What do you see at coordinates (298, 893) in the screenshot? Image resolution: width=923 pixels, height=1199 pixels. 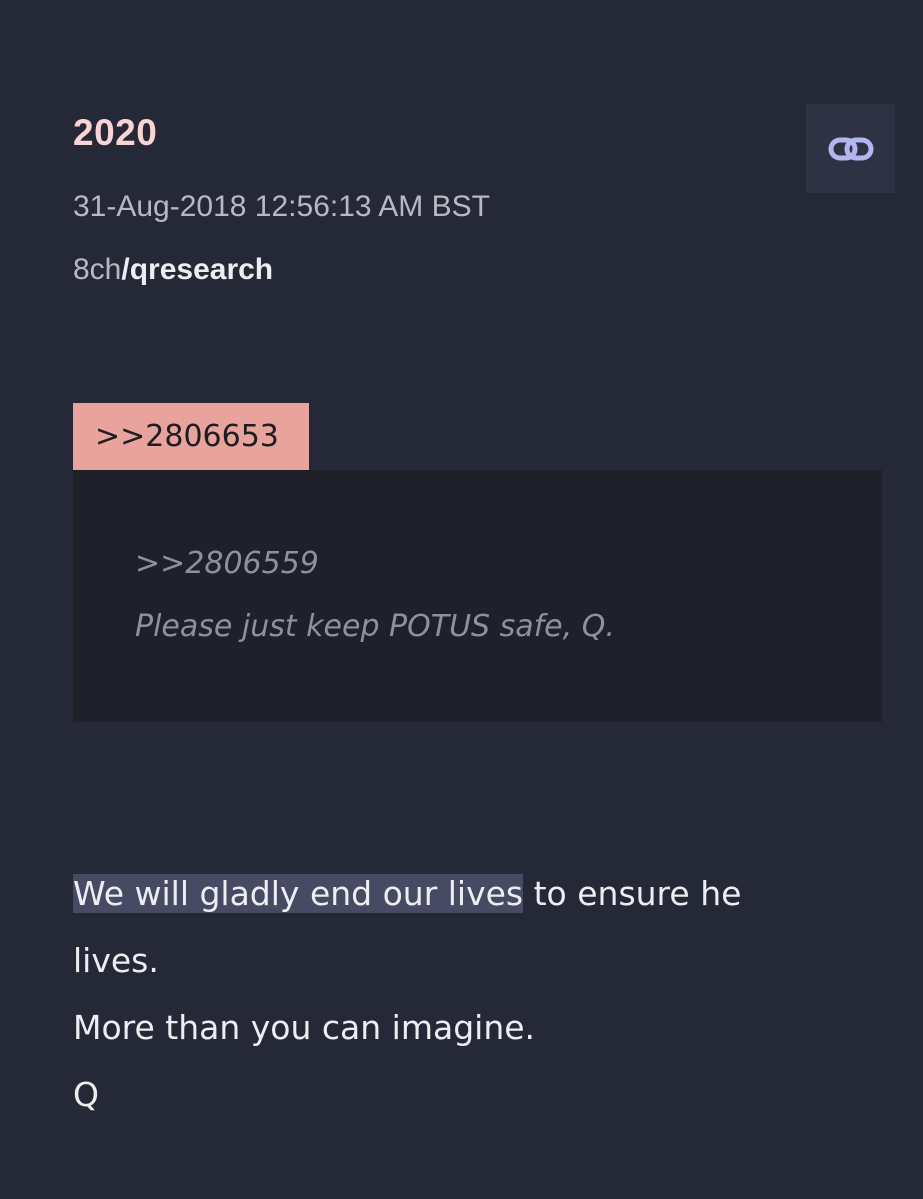 I see `highlighted-text: We will gladly end our lives` at bounding box center [298, 893].